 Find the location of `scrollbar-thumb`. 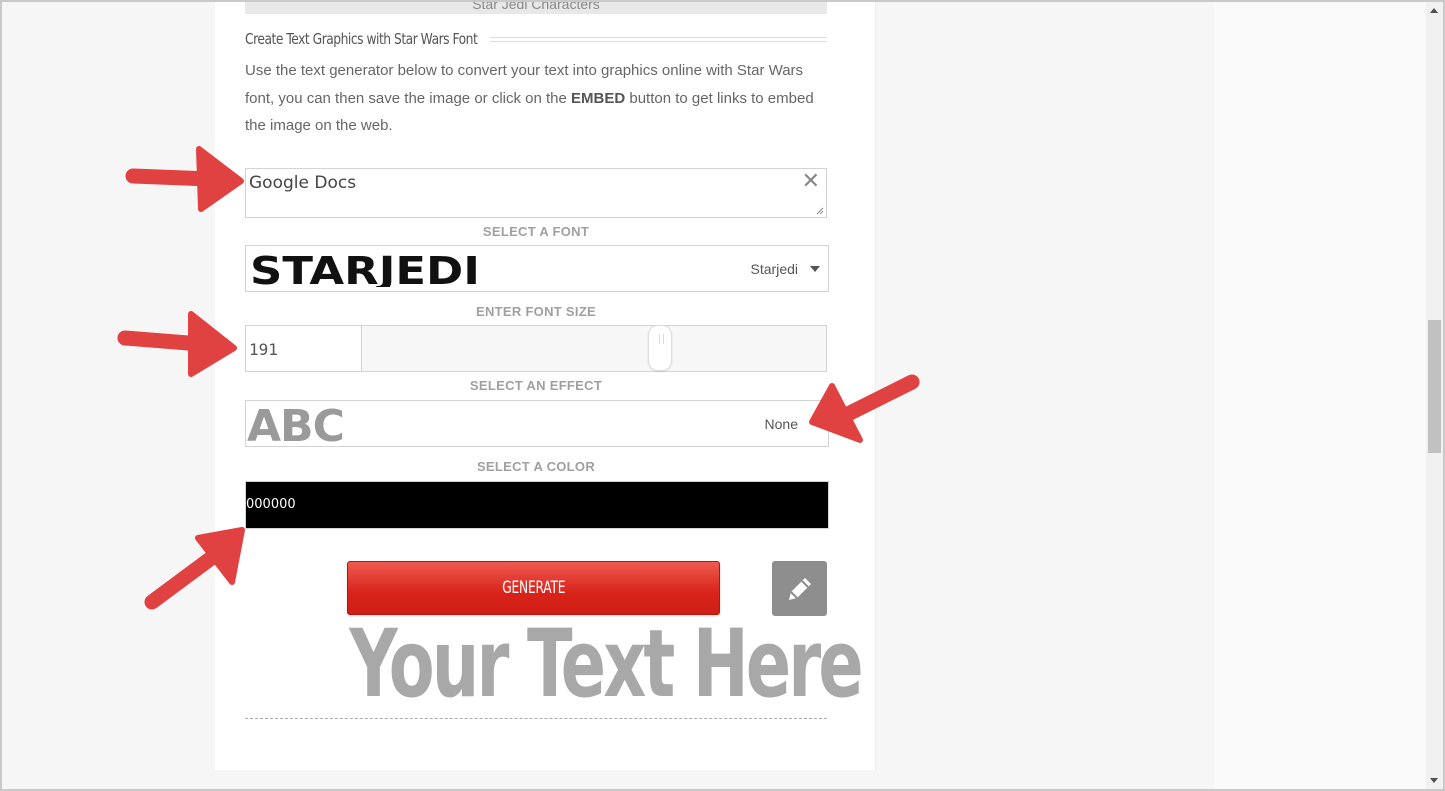

scrollbar-thumb is located at coordinates (1434, 386).